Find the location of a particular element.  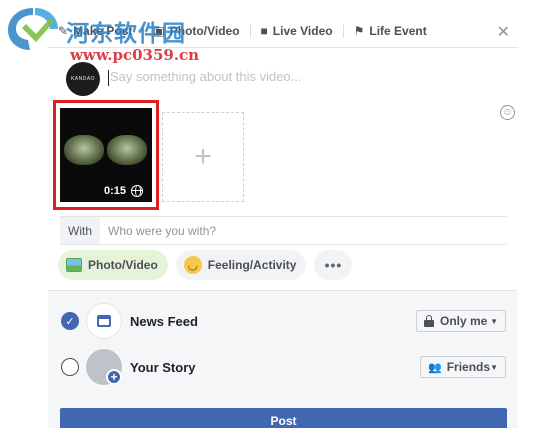

share-row-your-story: + Your Story 👥 Friends ▼ is located at coordinates (283, 367).